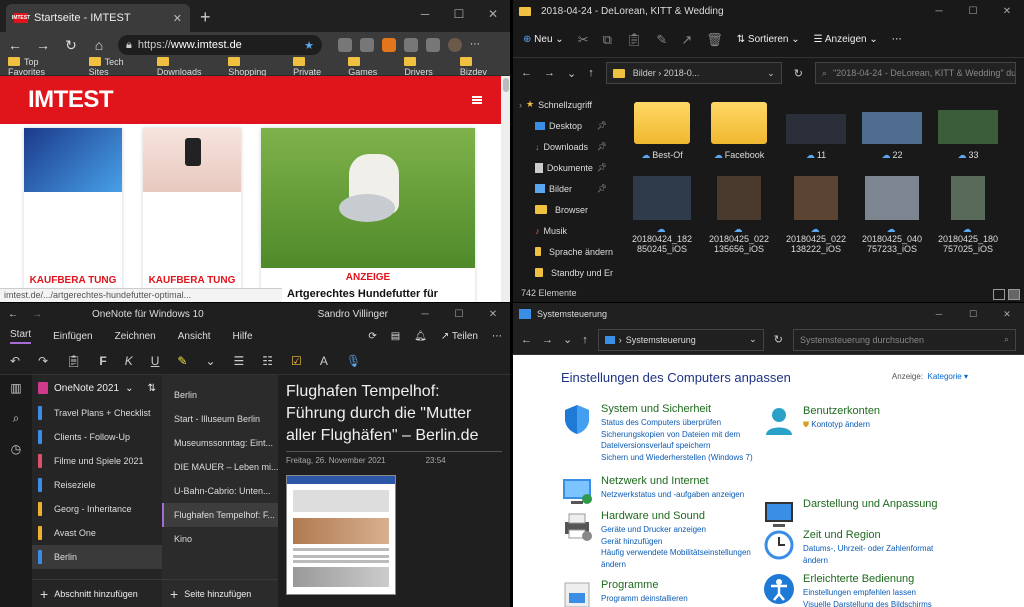 This screenshot has height=607, width=1024. What do you see at coordinates (841, 411) in the screenshot?
I see `category-title: Benutzerkonten` at bounding box center [841, 411].